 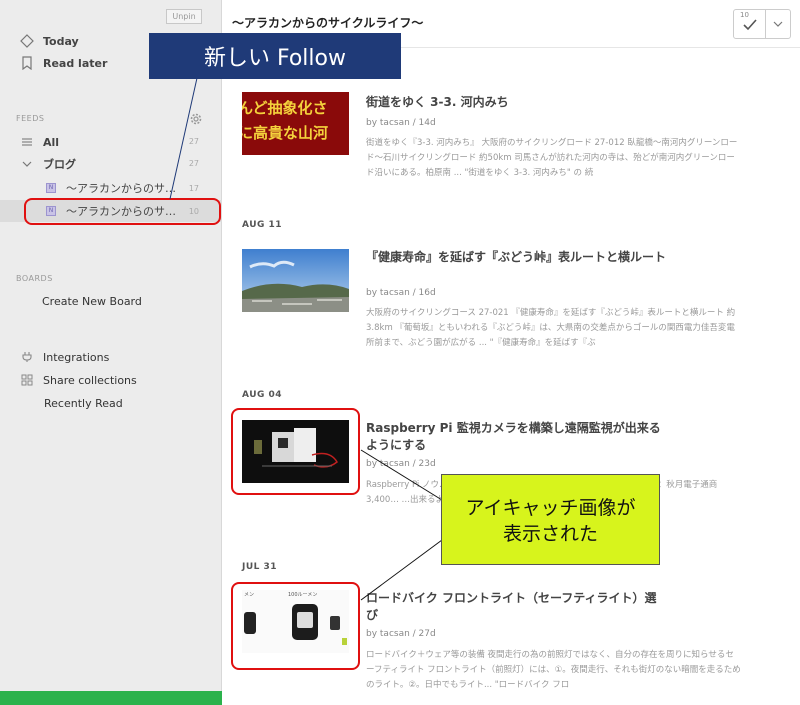 I want to click on callout-eyecatch-line1: アイキャッチ画像が, so click(x=550, y=508).